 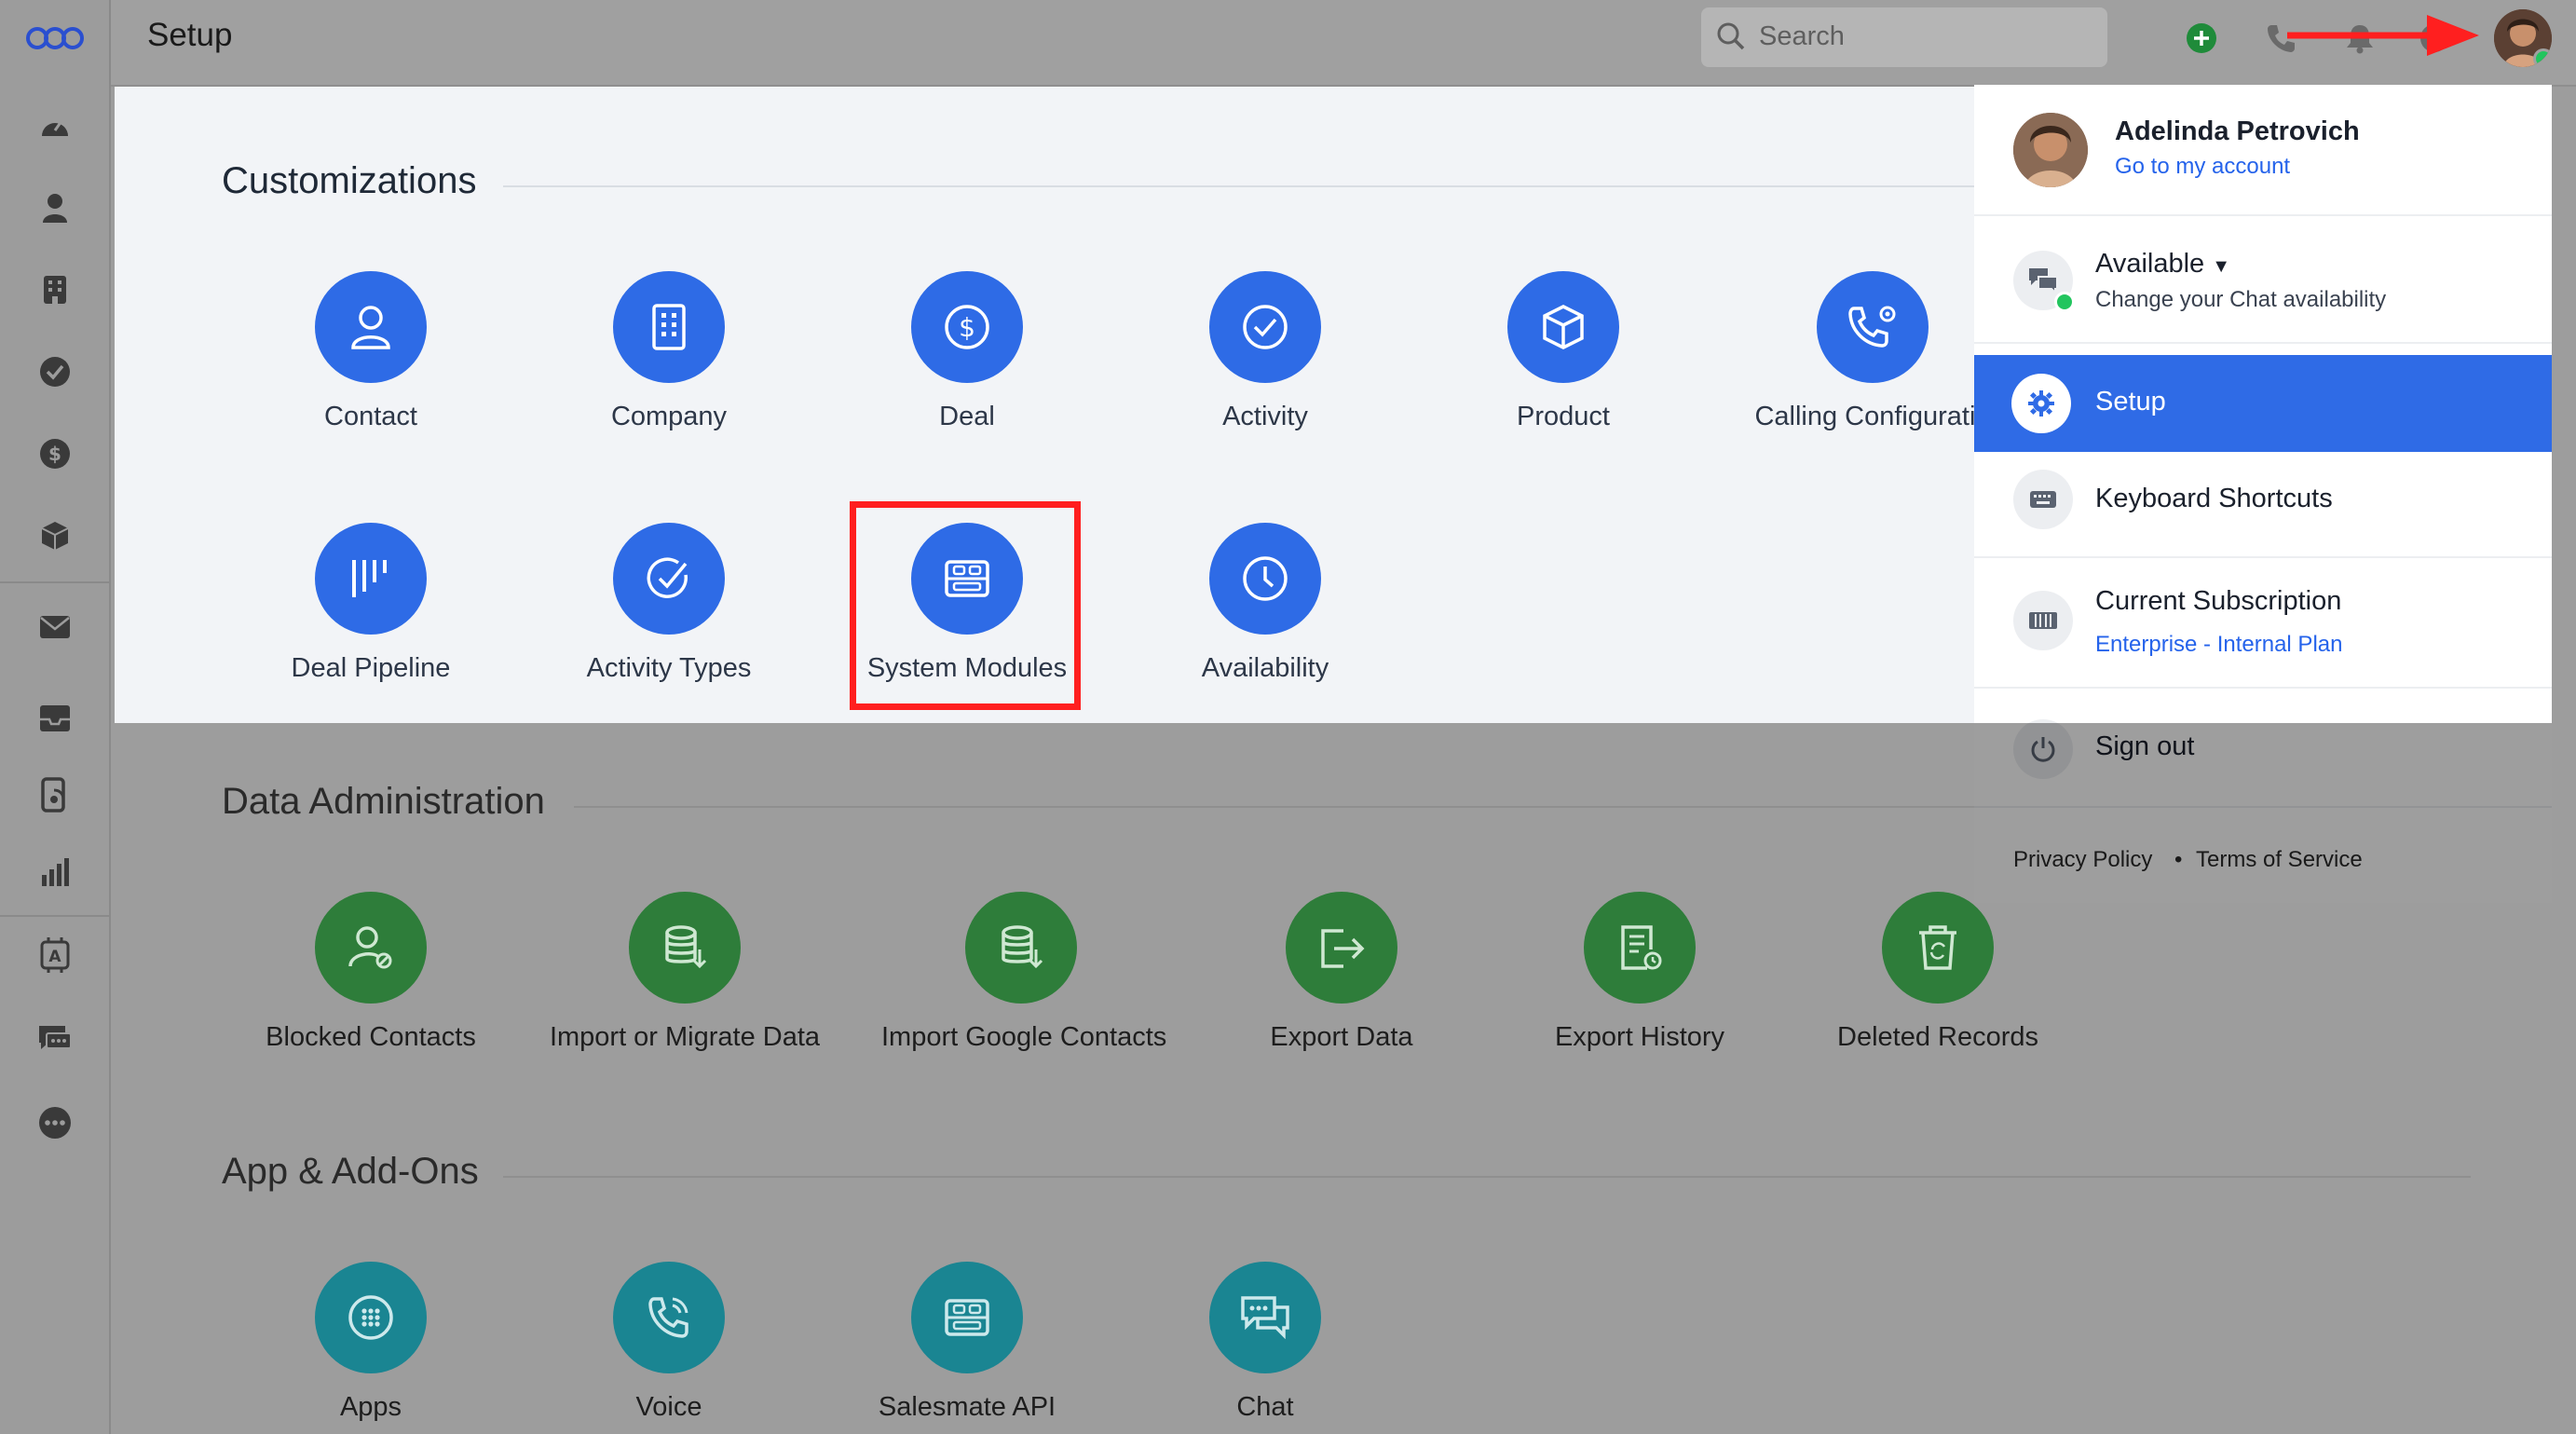 I want to click on svg-text: A, so click(x=54, y=957).